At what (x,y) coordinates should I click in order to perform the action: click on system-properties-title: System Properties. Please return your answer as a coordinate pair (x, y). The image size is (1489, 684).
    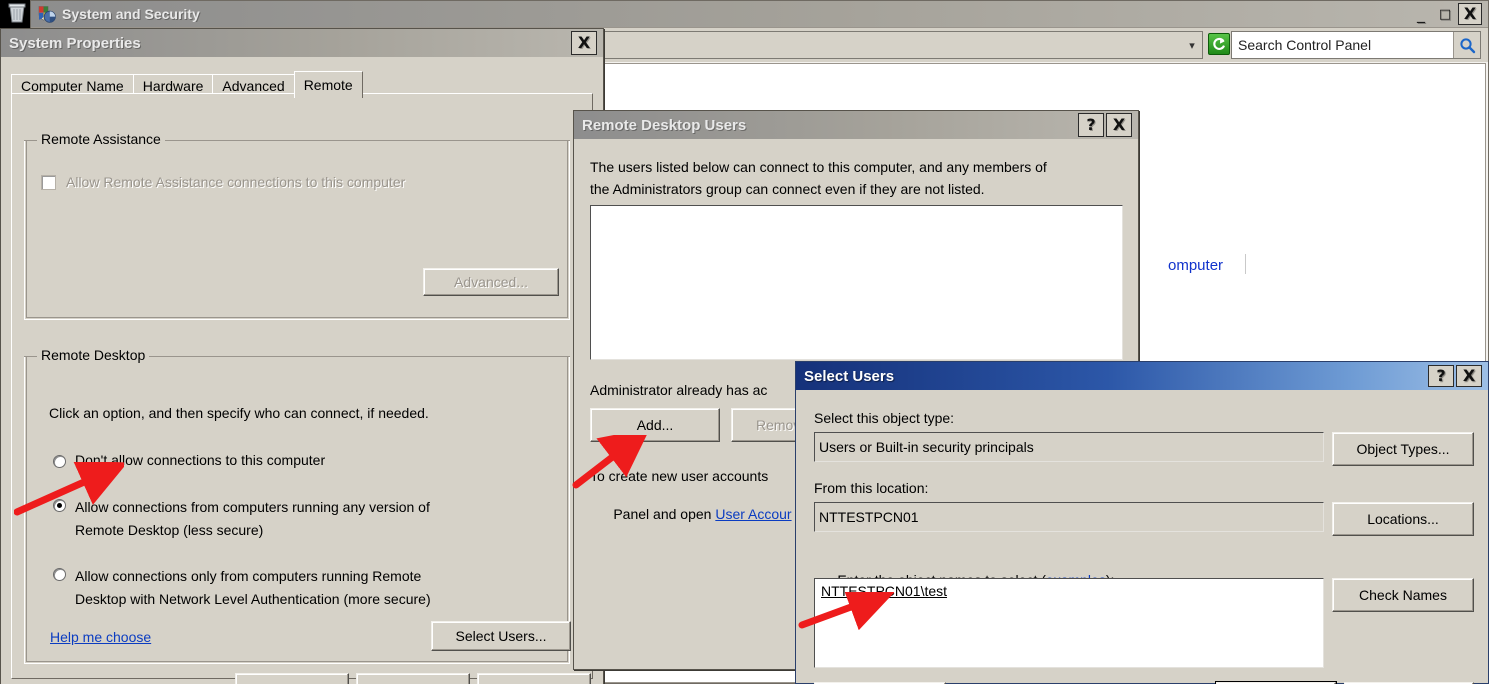
    Looking at the image, I should click on (75, 43).